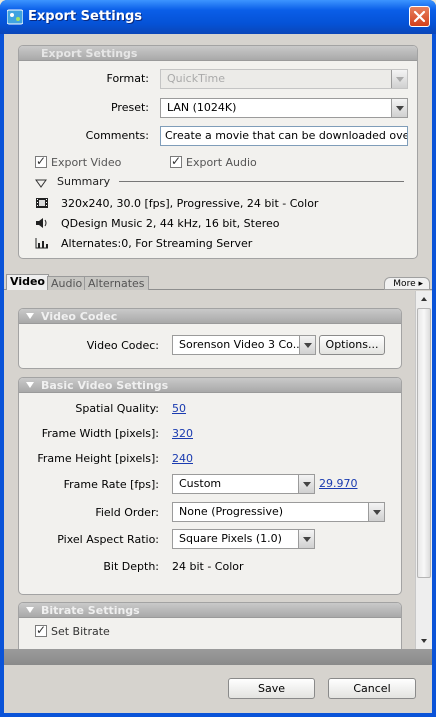 The height and width of the screenshot is (717, 436). What do you see at coordinates (338, 483) in the screenshot?
I see `frame-rate-value: 29.970` at bounding box center [338, 483].